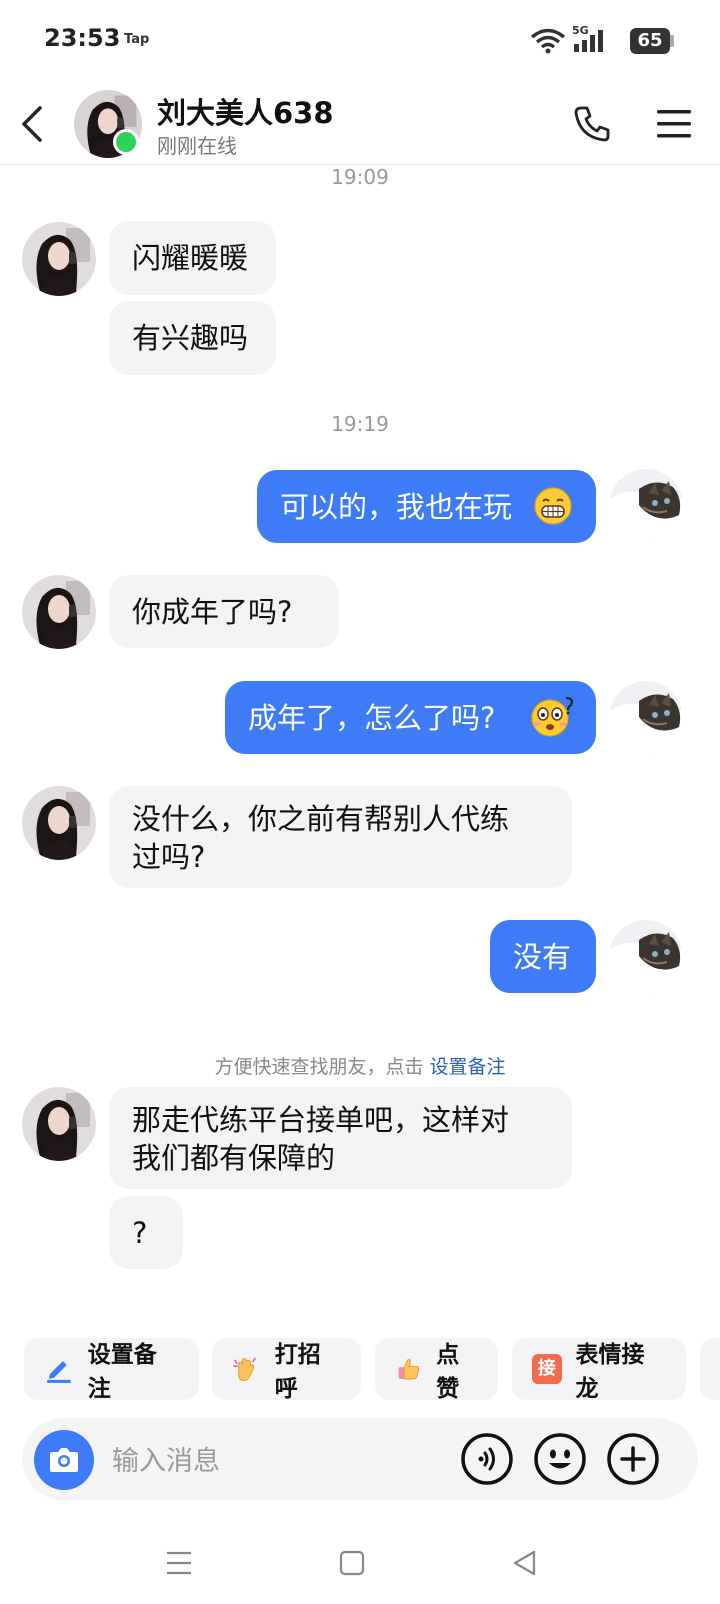 The width and height of the screenshot is (720, 1604). What do you see at coordinates (610, 1372) in the screenshot?
I see `quick-action-label: 表情接龙` at bounding box center [610, 1372].